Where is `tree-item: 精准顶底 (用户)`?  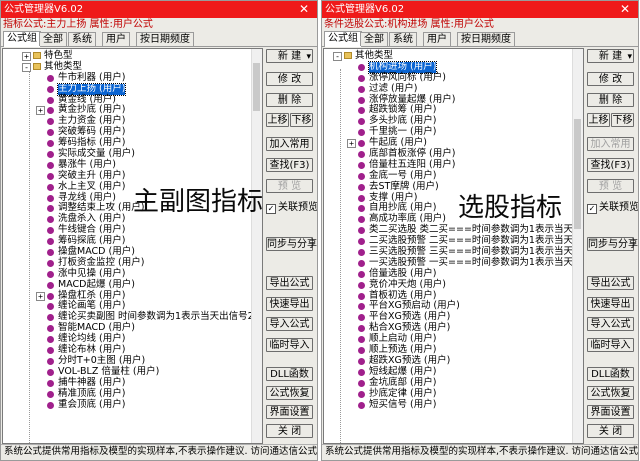 tree-item: 精准顶底 (用户) is located at coordinates (126, 394).